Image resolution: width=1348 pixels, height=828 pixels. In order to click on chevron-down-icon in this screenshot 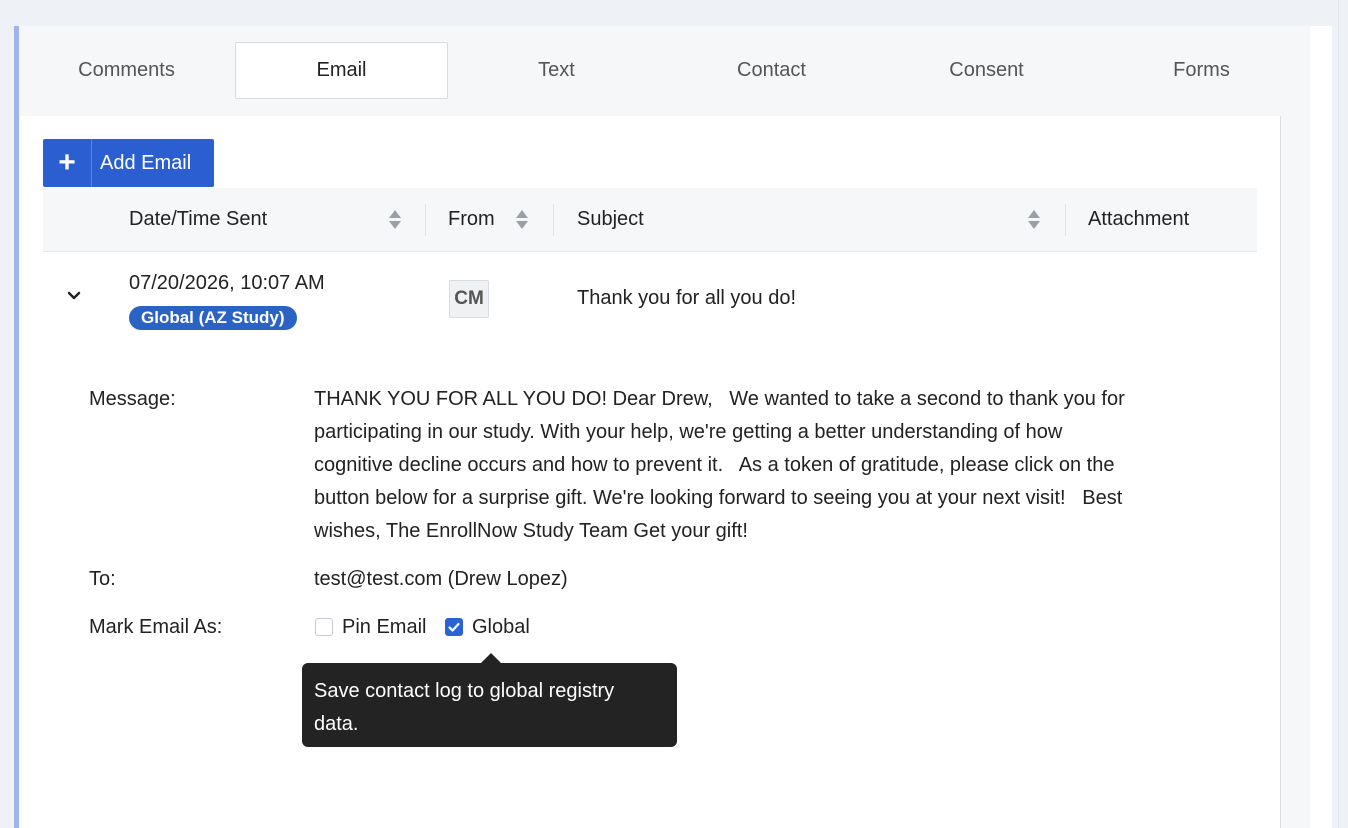, I will do `click(74, 296)`.